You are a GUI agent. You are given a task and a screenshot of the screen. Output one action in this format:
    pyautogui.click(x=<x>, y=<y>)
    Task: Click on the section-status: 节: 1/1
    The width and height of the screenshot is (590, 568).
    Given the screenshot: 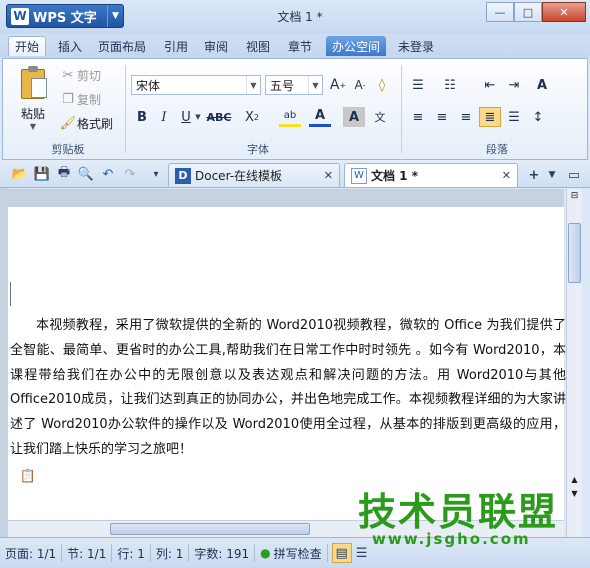 What is the action you would take?
    pyautogui.click(x=87, y=553)
    